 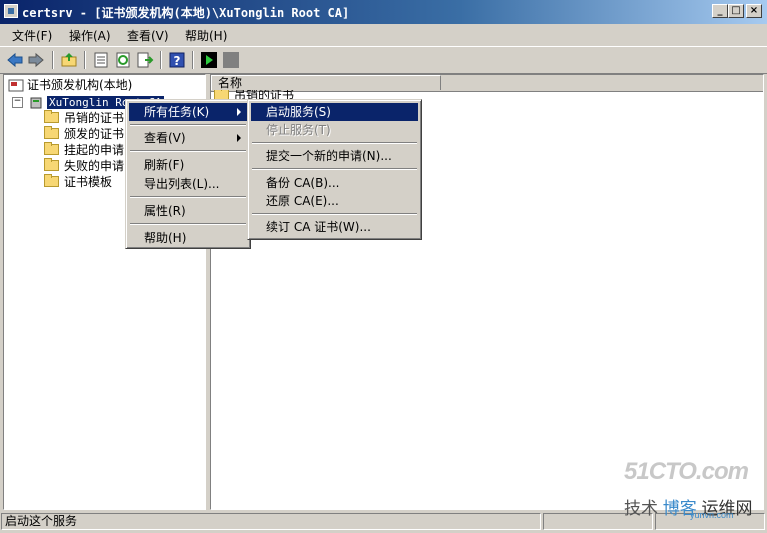 I want to click on menu-item-refresh: 刷新(F), so click(x=188, y=165).